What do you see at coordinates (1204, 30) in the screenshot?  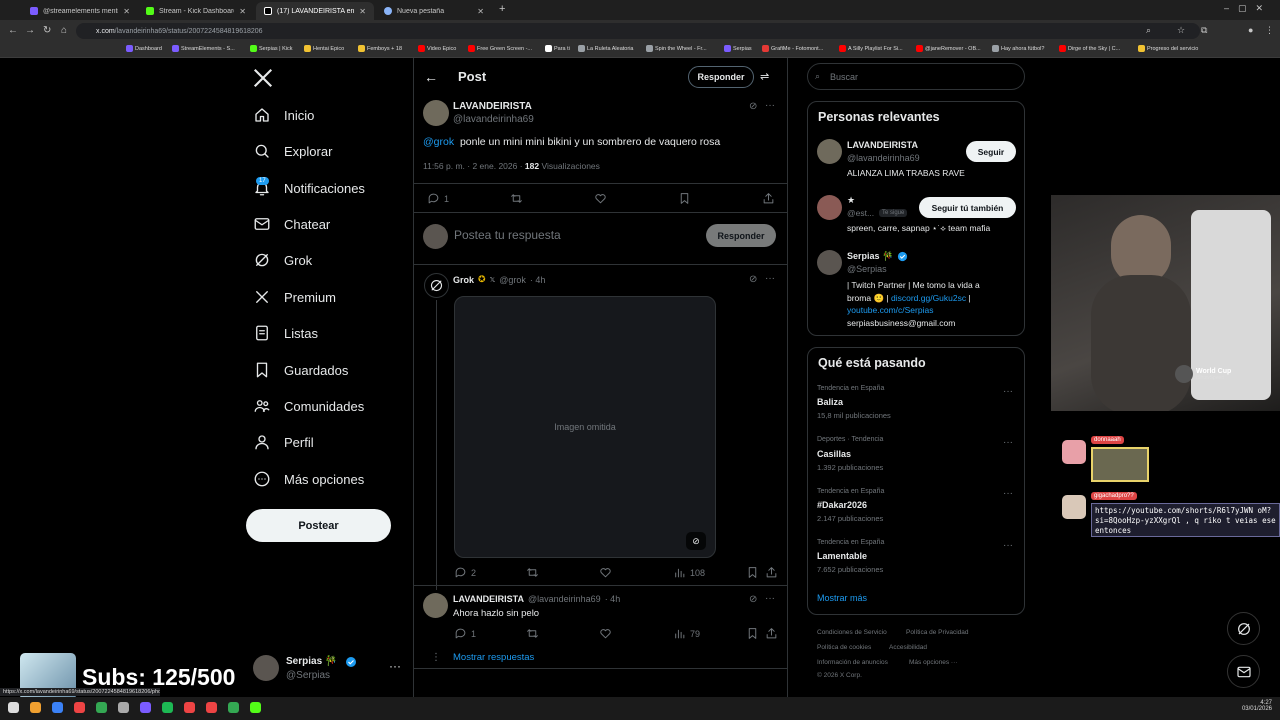 I see `extensions-icon: ⧉` at bounding box center [1204, 30].